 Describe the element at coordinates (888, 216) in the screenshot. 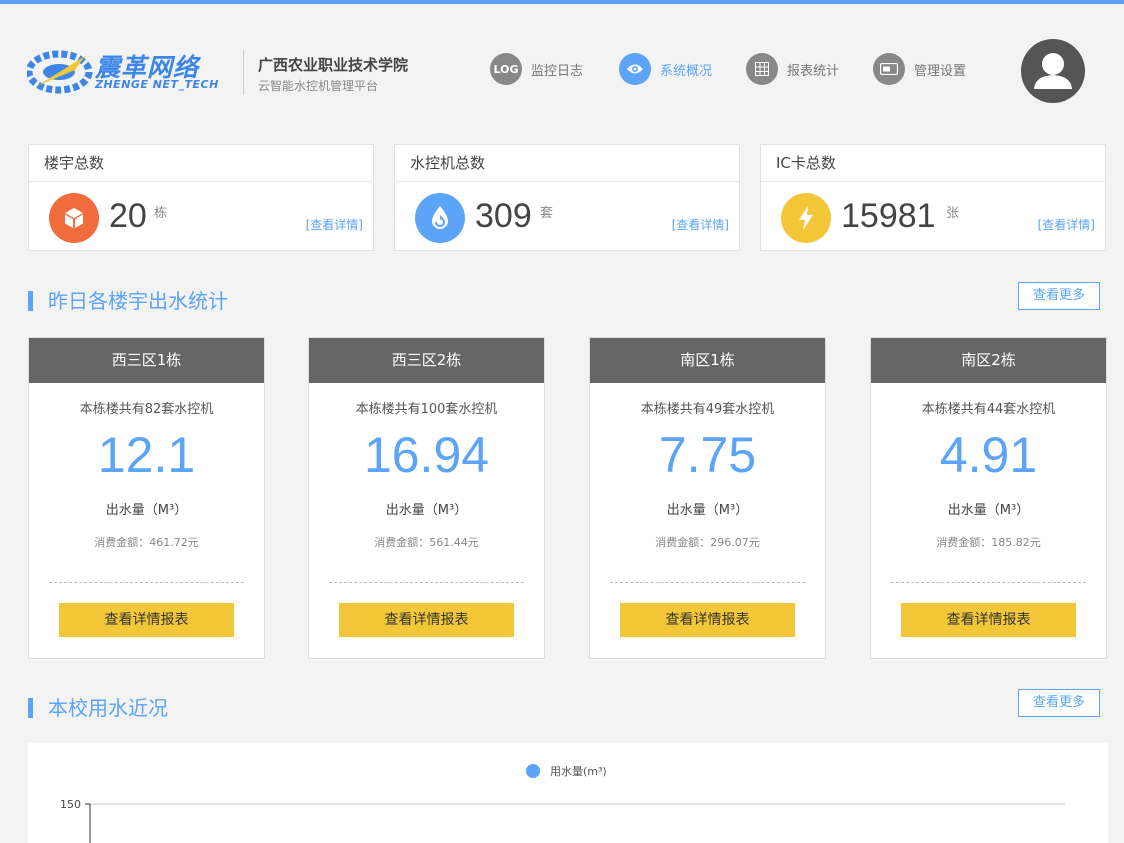

I see `stat-value: 15981` at that location.